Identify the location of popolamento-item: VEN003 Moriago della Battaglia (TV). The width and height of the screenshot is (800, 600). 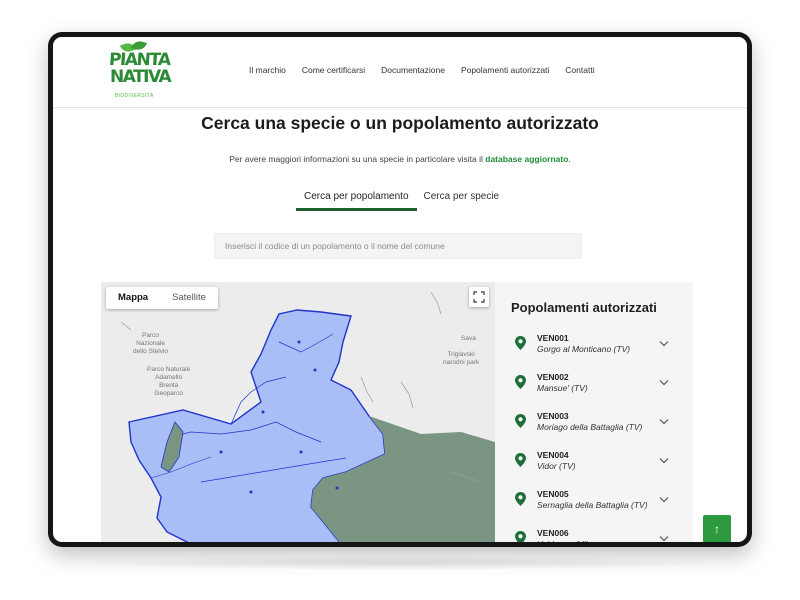
(596, 426).